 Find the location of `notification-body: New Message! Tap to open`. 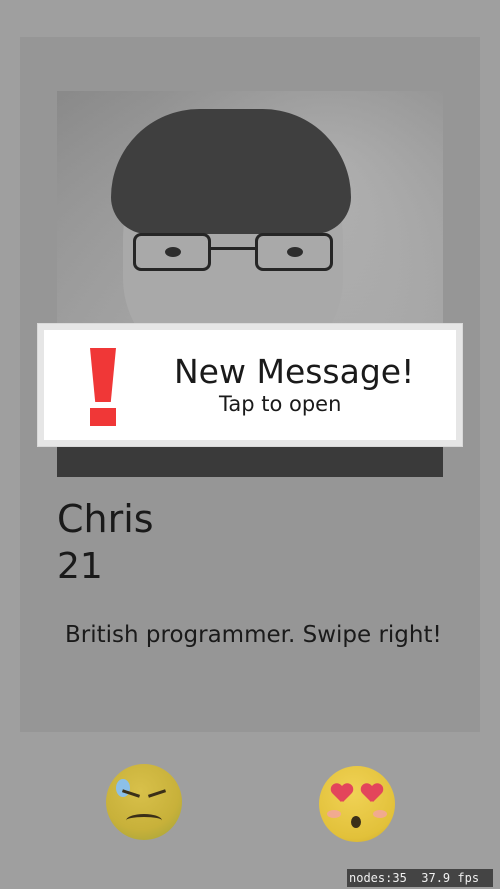

notification-body: New Message! Tap to open is located at coordinates (250, 385).